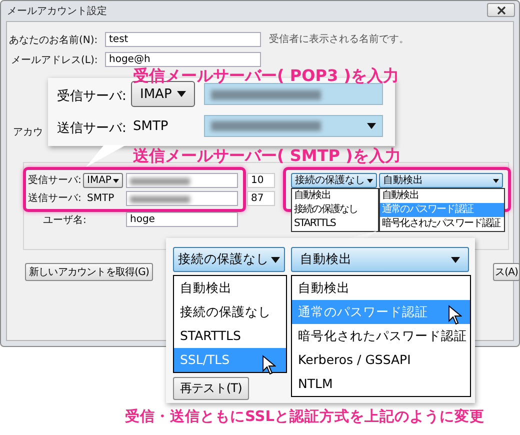 The width and height of the screenshot is (520, 435). What do you see at coordinates (381, 384) in the screenshot?
I see `list-option: NTLM` at bounding box center [381, 384].